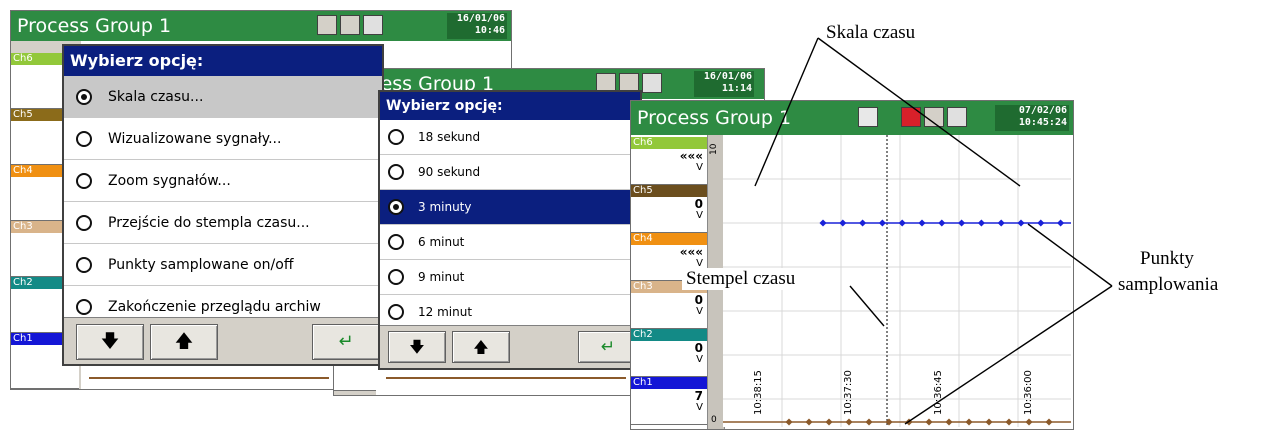 The image size is (1261, 430). Describe the element at coordinates (871, 32) in the screenshot. I see `annotation-time-scale: Skala czasu` at that location.